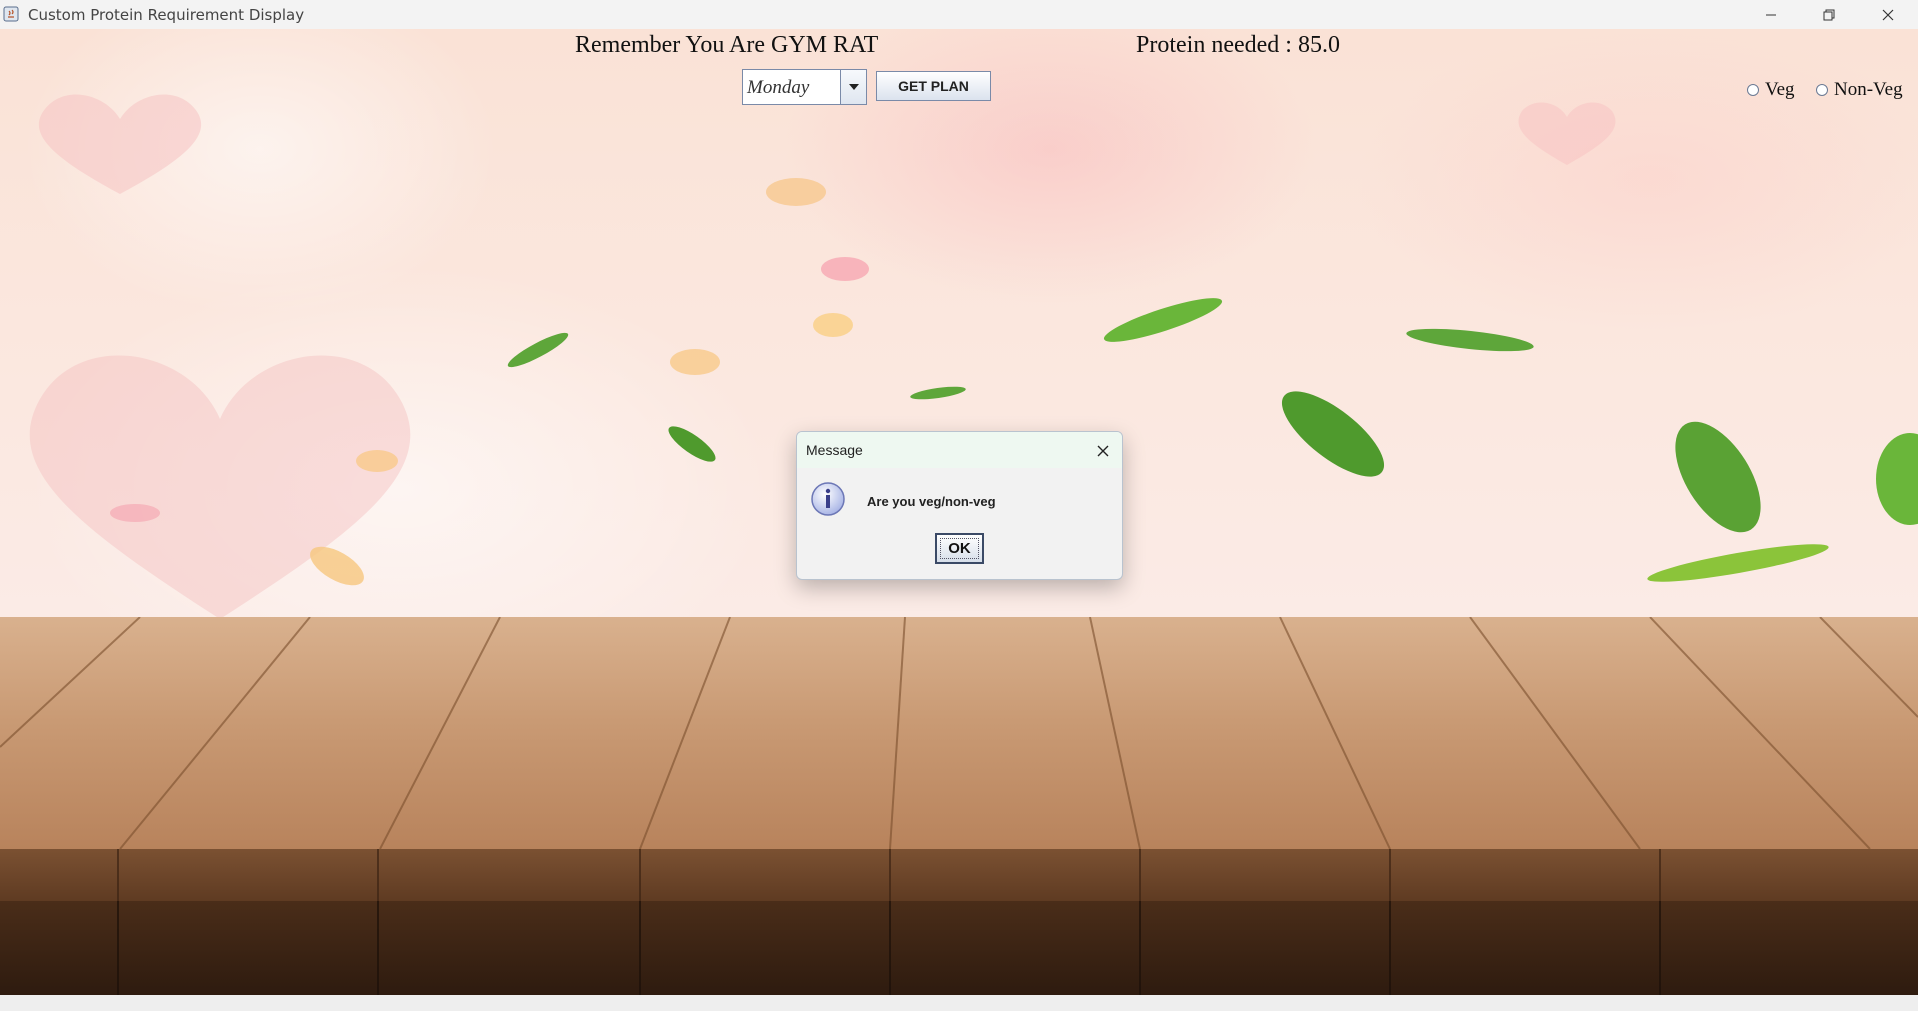  What do you see at coordinates (727, 45) in the screenshot?
I see `motto-label: Remember You Are GYM RAT` at bounding box center [727, 45].